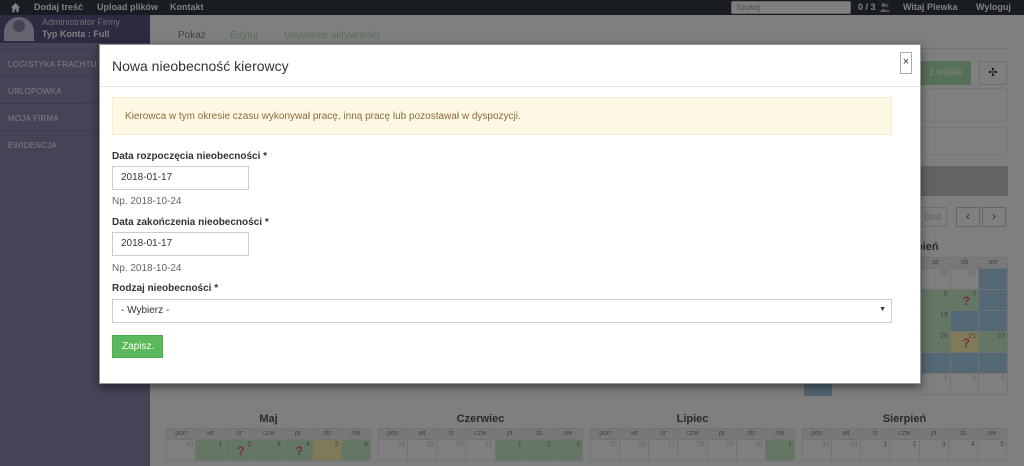 The width and height of the screenshot is (1024, 466). What do you see at coordinates (190, 222) in the screenshot?
I see `end-date-label: Data zakończenia nieobecności *` at bounding box center [190, 222].